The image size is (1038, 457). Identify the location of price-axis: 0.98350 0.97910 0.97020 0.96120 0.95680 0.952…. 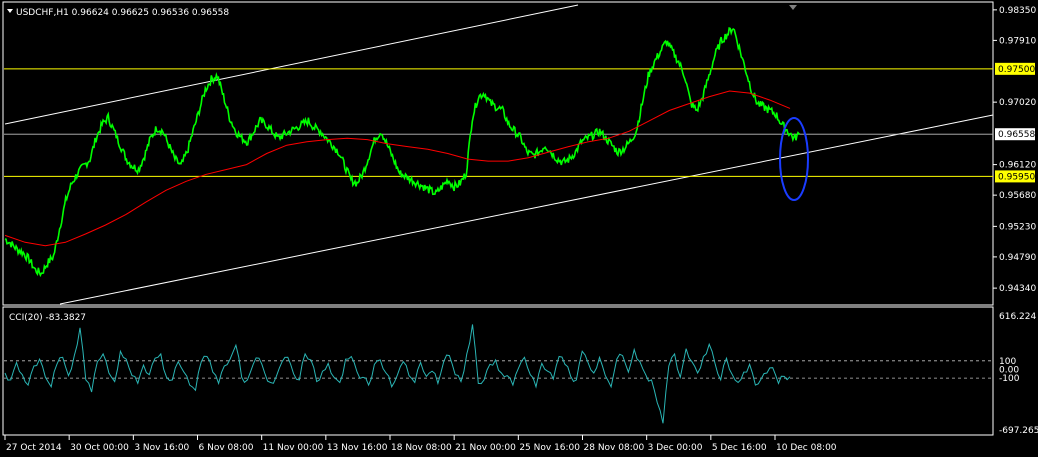
(1014, 150).